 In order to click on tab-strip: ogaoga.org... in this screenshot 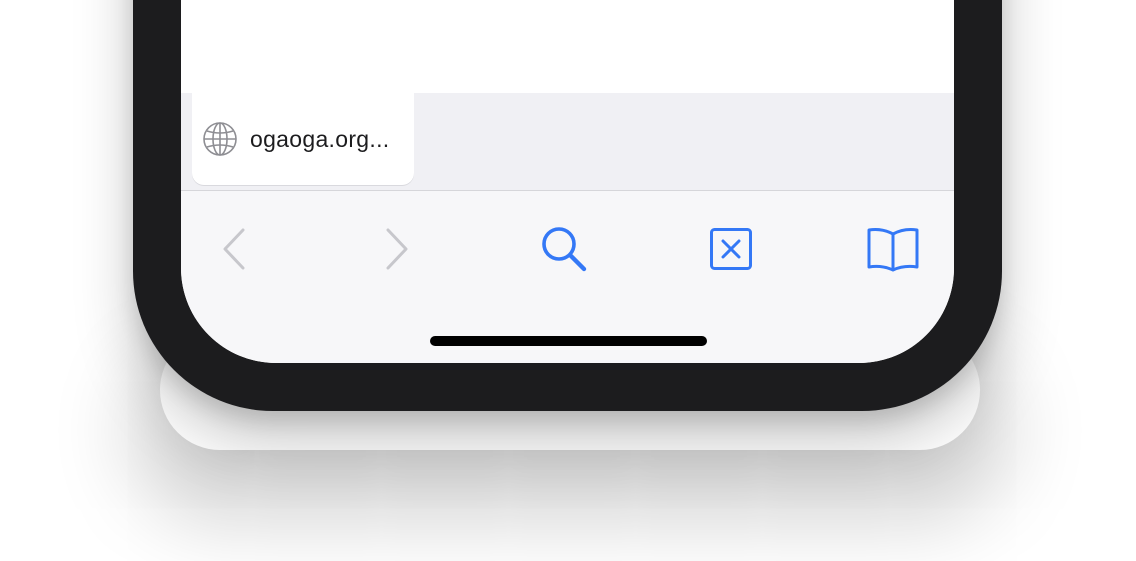, I will do `click(567, 142)`.